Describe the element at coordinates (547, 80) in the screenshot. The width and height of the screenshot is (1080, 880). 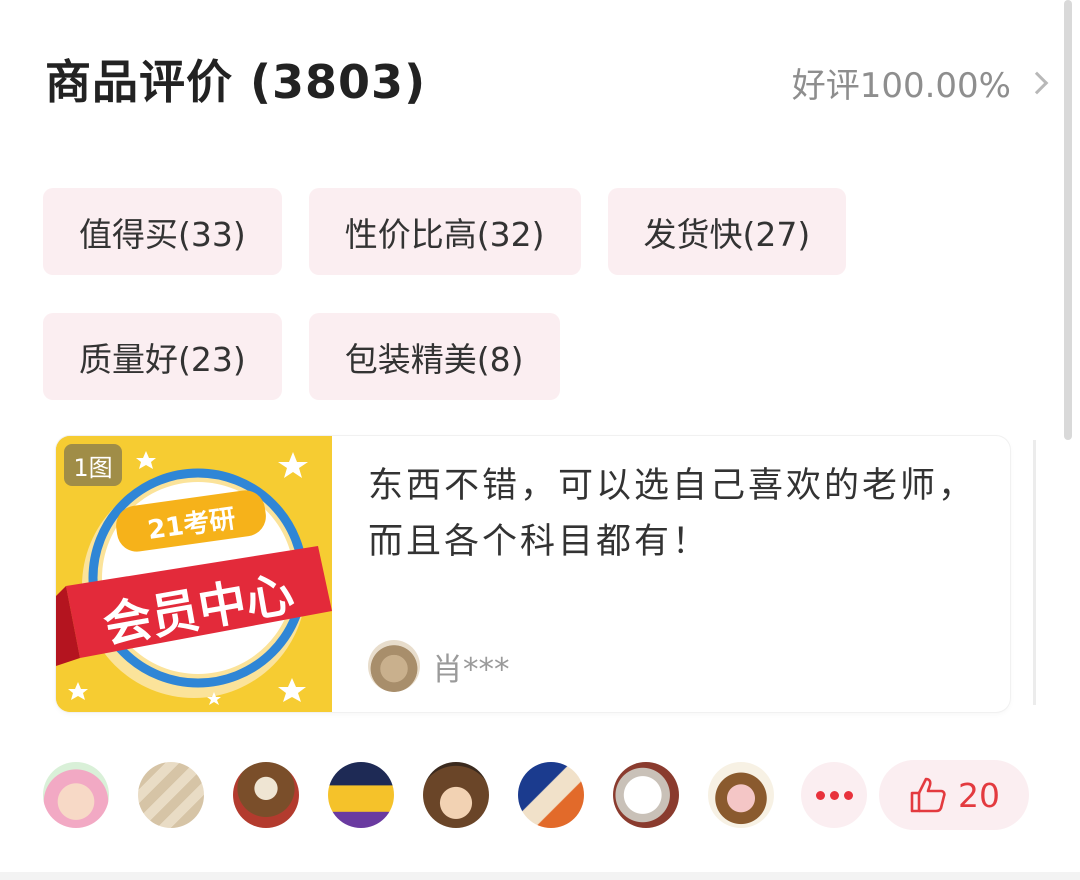
I see `reviews-header: 商品评价 (3803) 好评100.00%` at that location.